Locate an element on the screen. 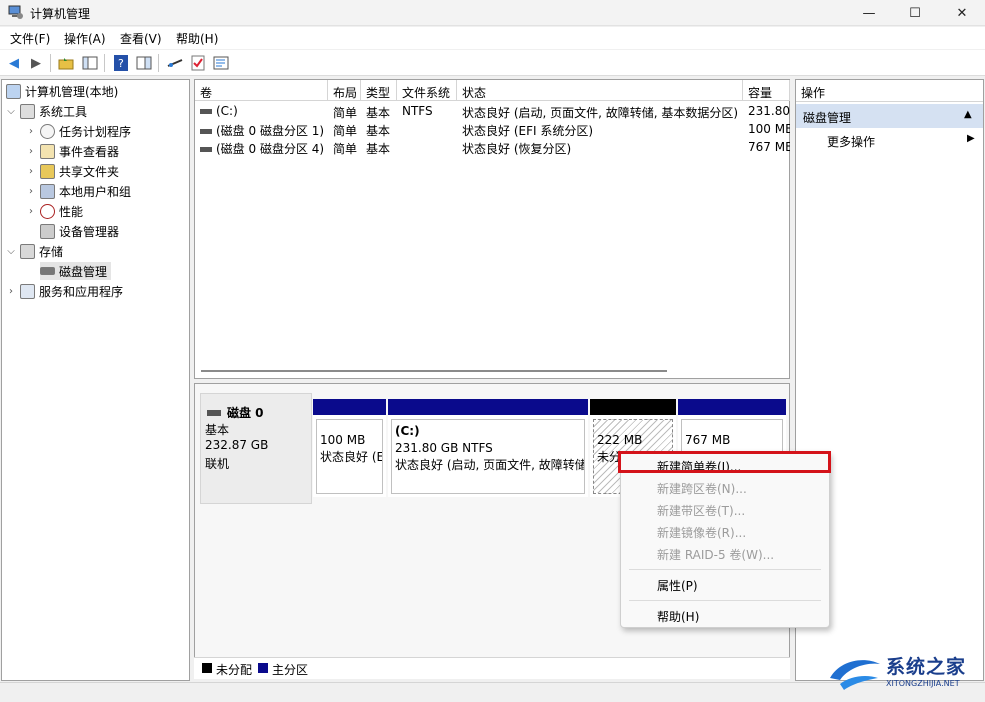  close-button: ✕ is located at coordinates (962, 13).